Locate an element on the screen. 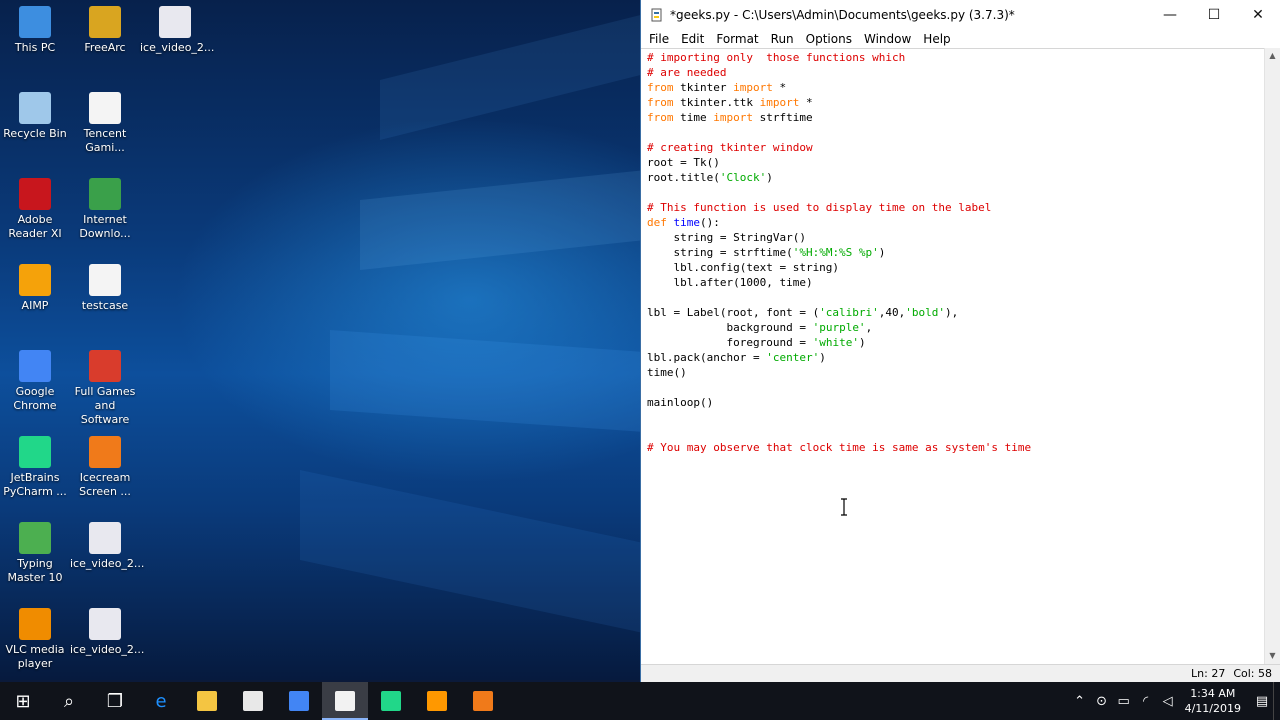 This screenshot has height=720, width=1280. code-line: root.title('Clock') is located at coordinates (956, 177).